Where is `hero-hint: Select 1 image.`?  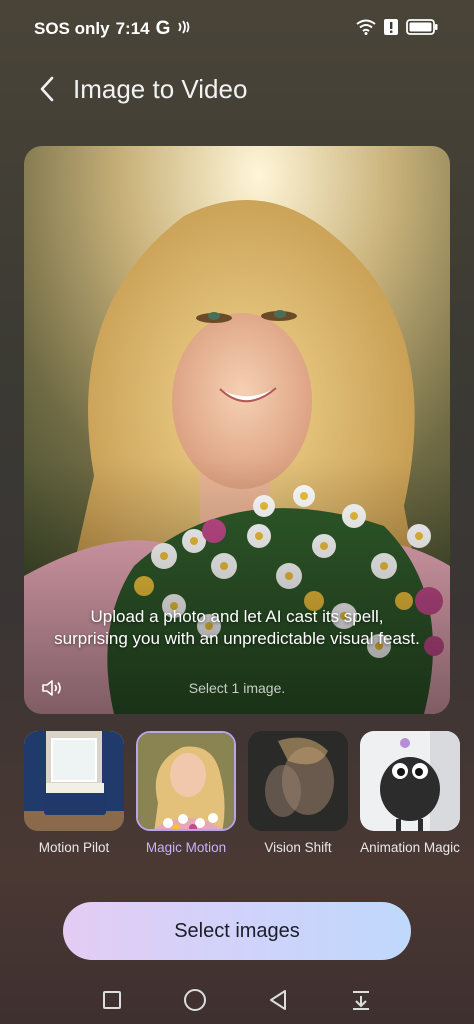 hero-hint: Select 1 image. is located at coordinates (237, 688).